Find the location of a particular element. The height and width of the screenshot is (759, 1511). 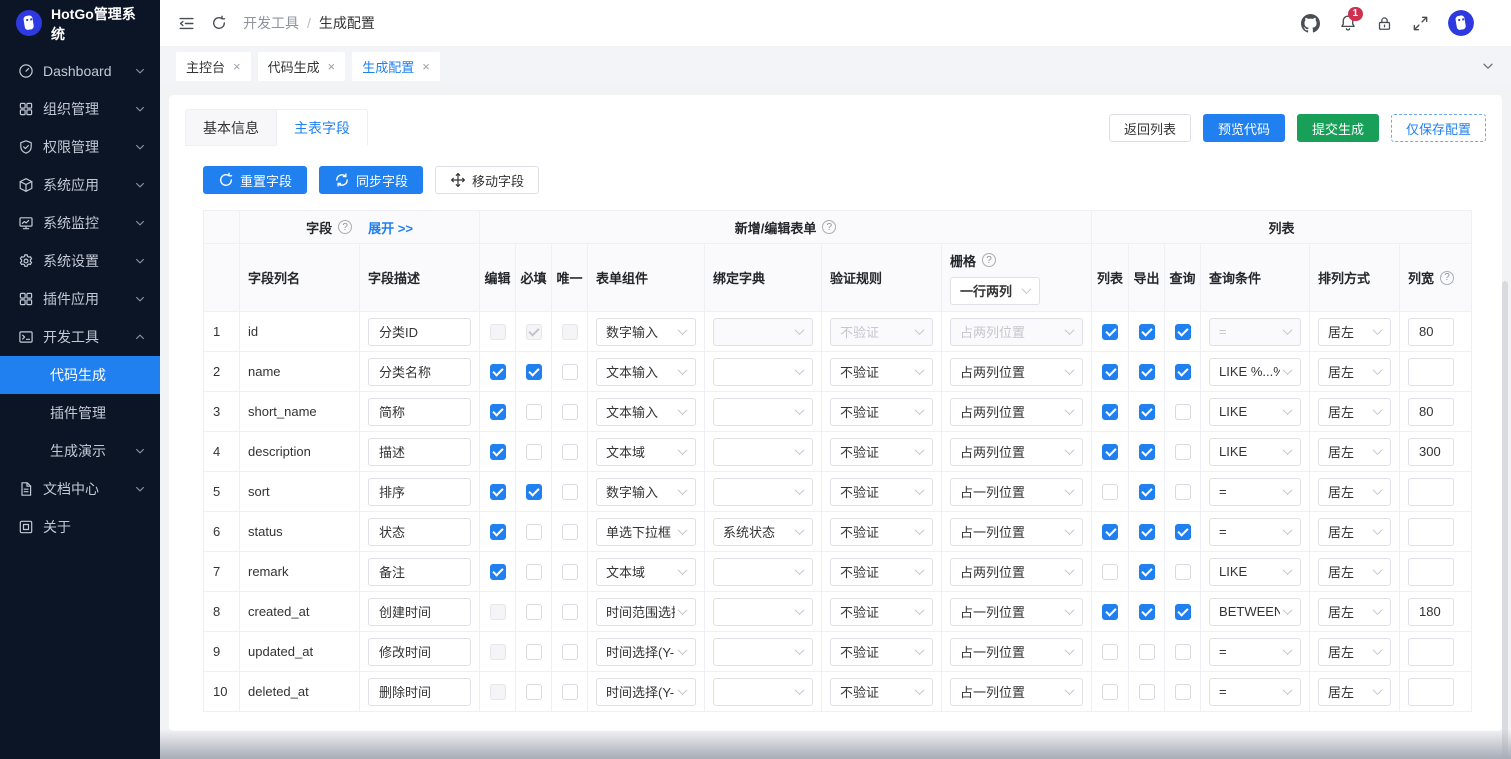

sidebar-item-sys-setting: 系统设置 is located at coordinates (80, 261).